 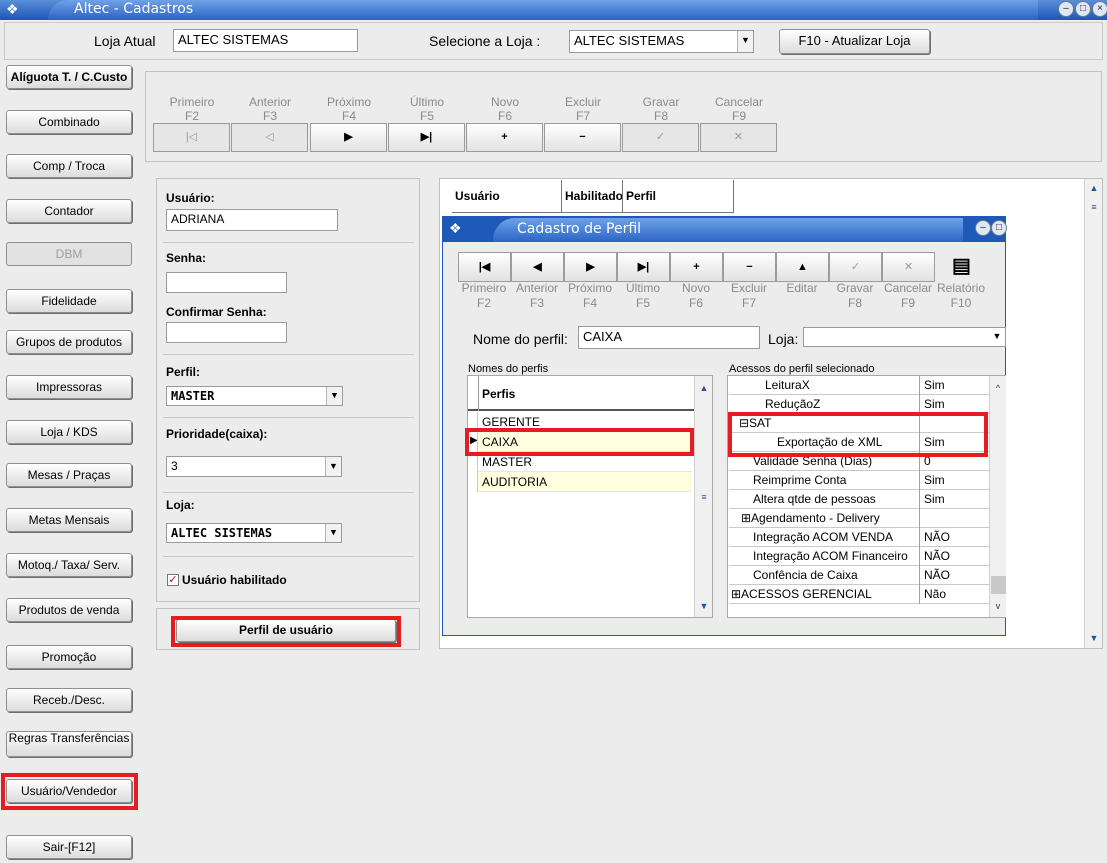 I want to click on senha-input, so click(x=226, y=282).